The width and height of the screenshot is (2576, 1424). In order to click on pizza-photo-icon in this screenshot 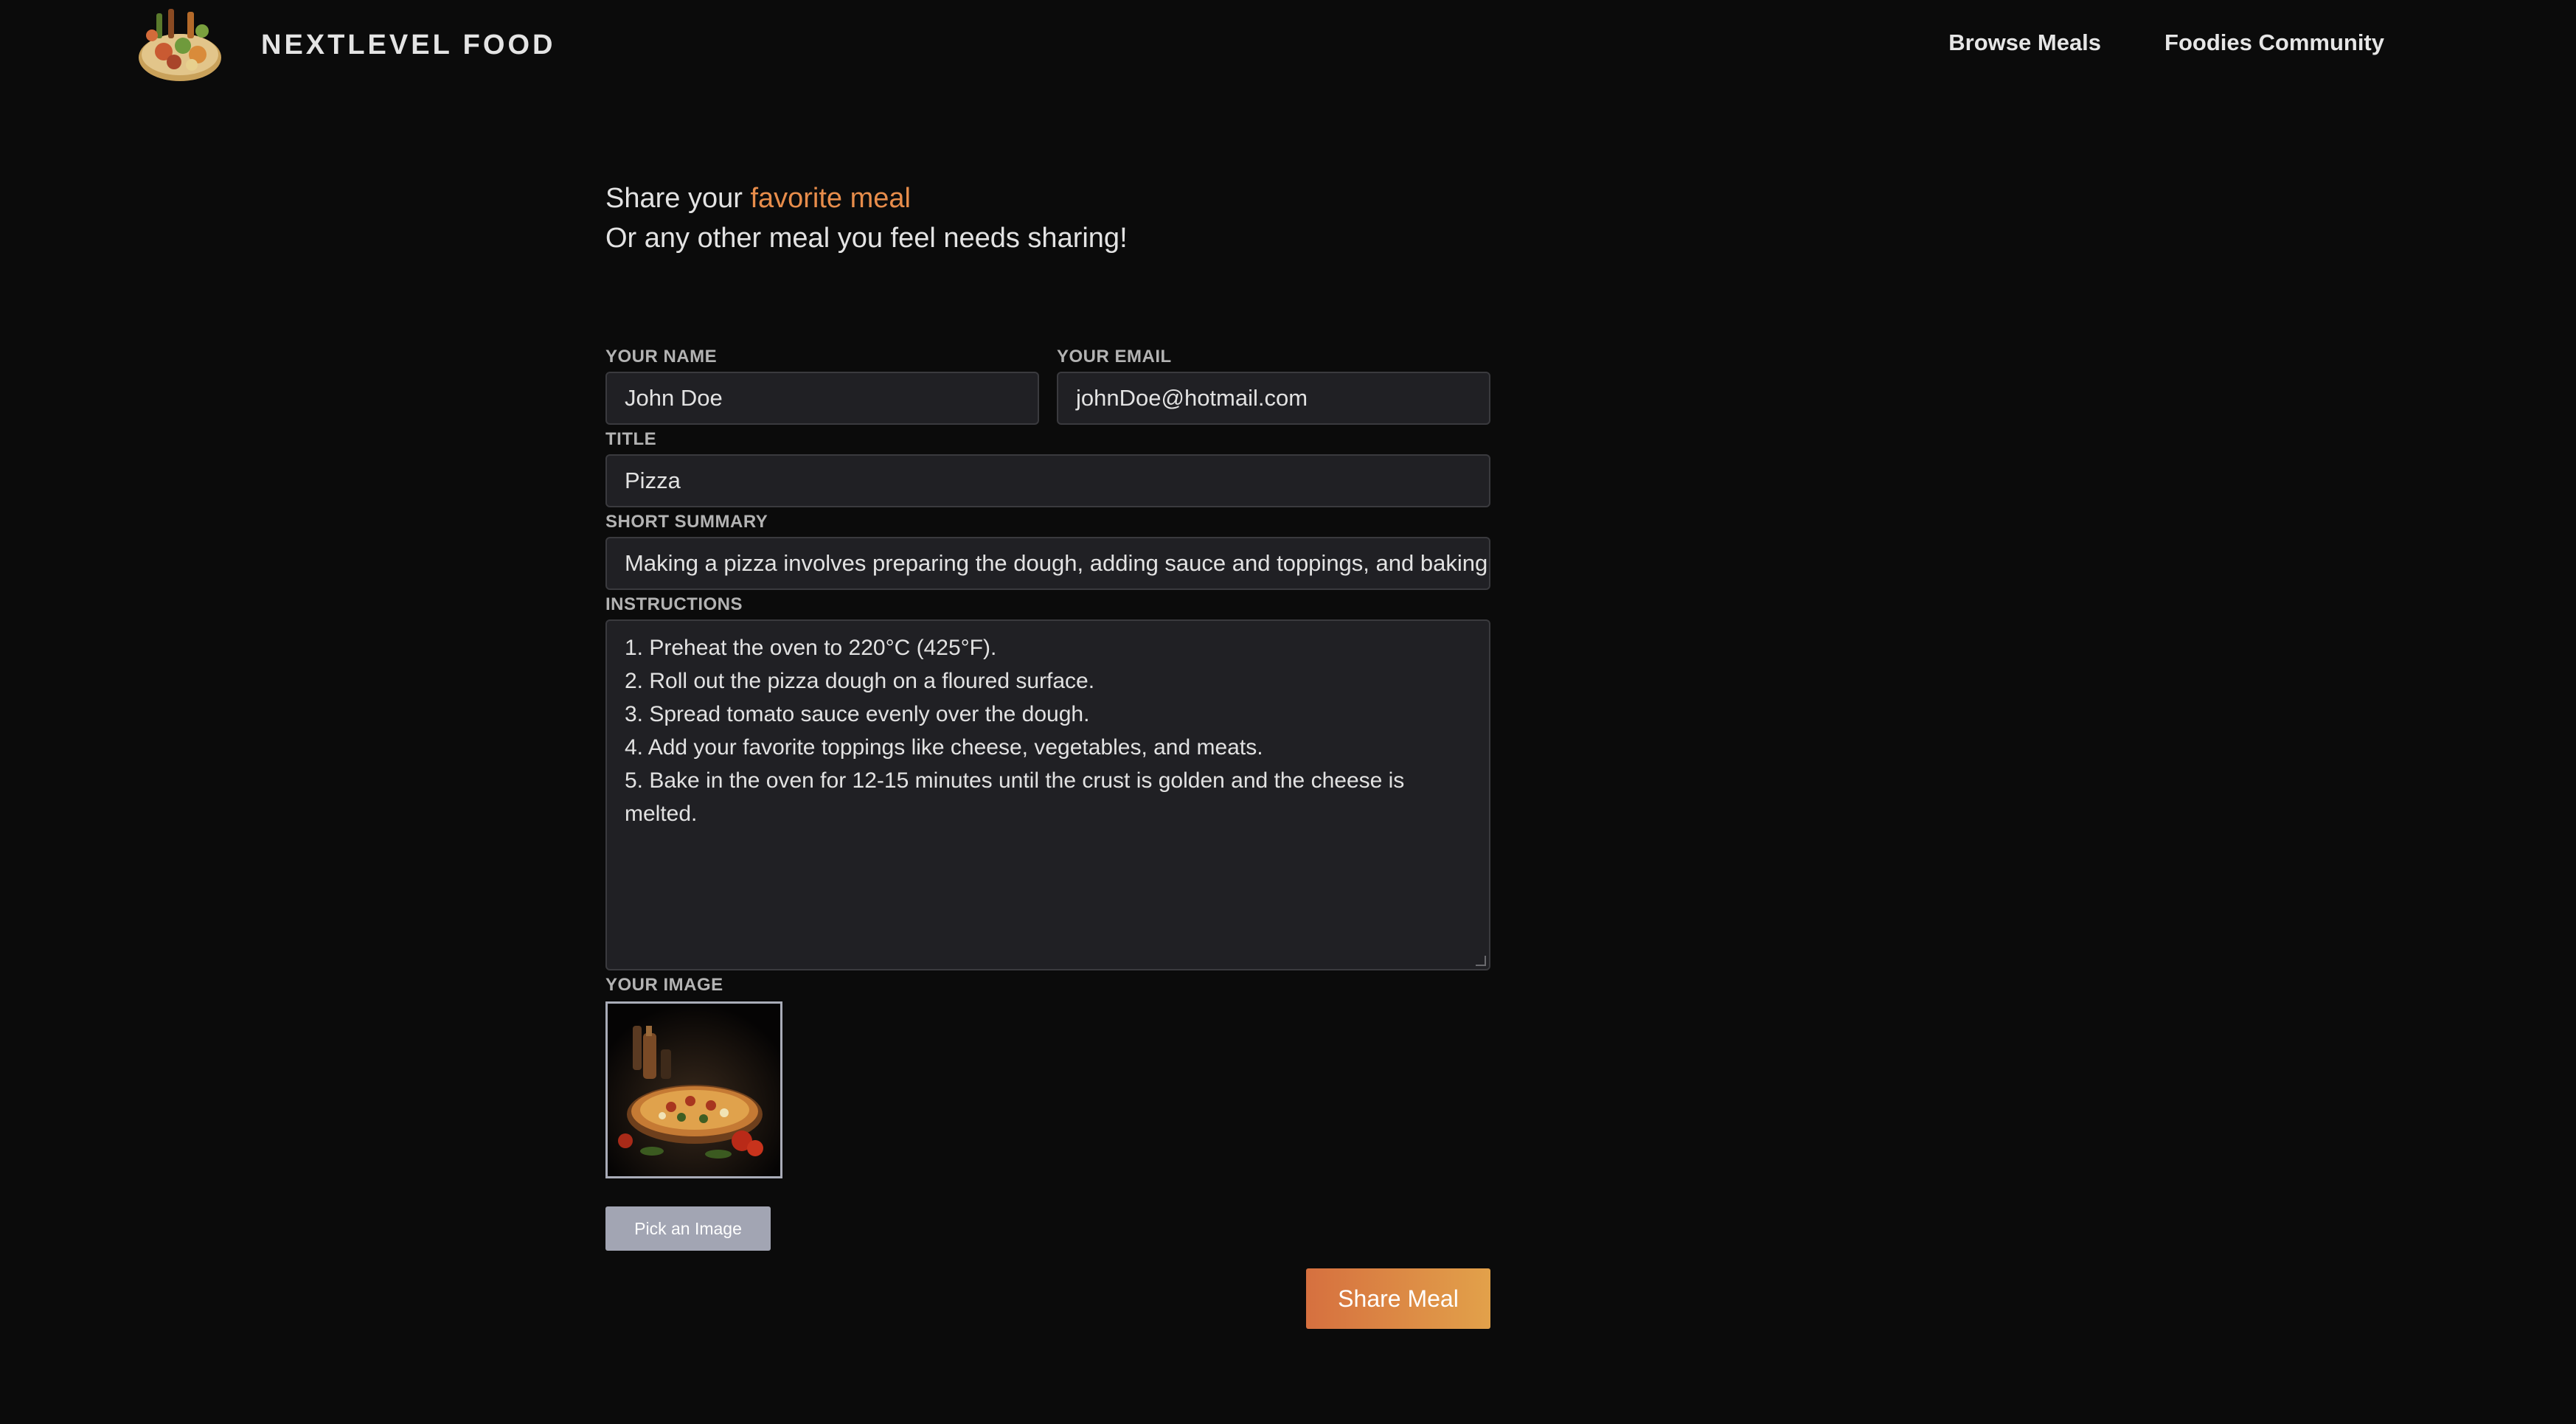, I will do `click(694, 1090)`.